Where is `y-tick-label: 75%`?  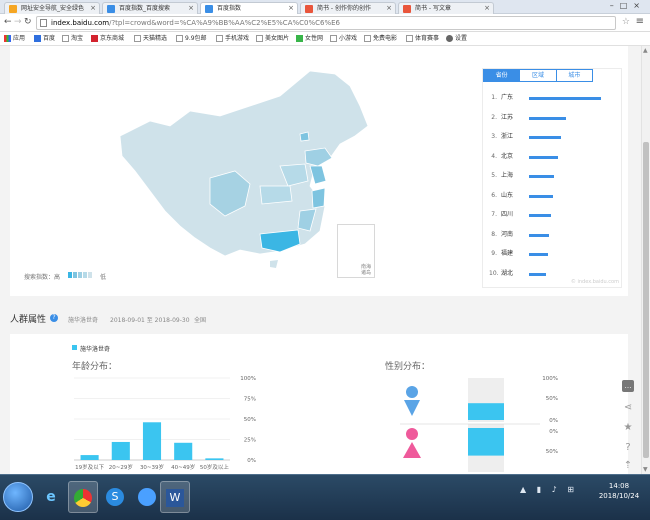 y-tick-label: 75% is located at coordinates (250, 400).